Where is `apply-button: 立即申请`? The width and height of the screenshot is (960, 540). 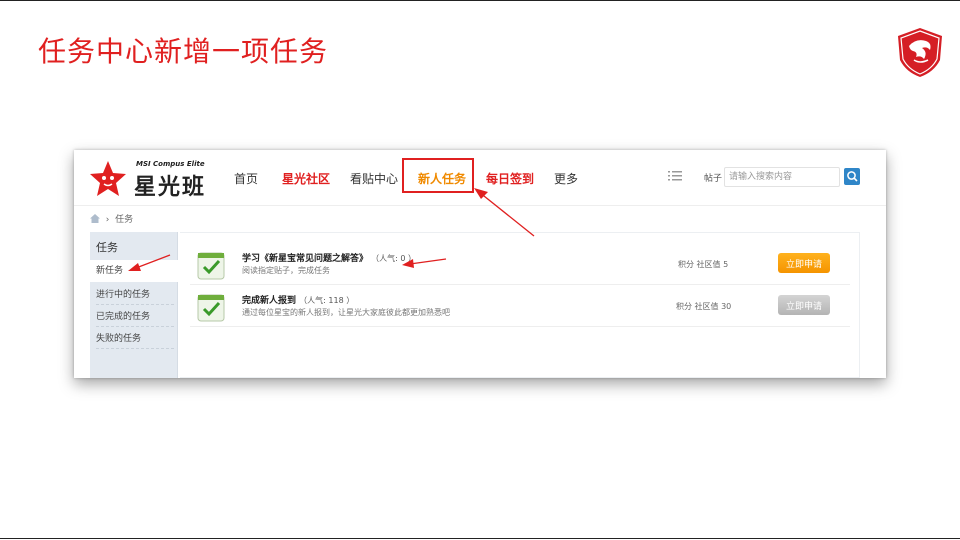 apply-button: 立即申请 is located at coordinates (804, 263).